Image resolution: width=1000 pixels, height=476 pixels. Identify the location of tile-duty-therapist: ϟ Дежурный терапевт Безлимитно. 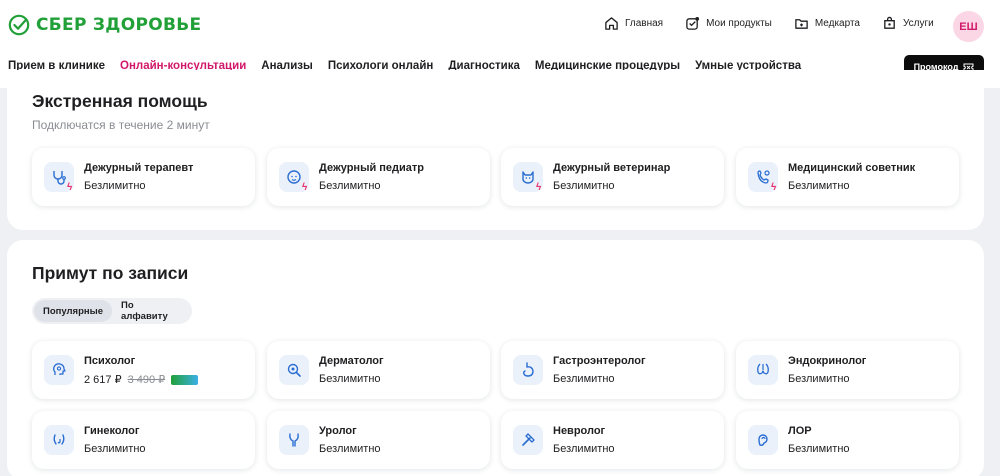
(143, 177).